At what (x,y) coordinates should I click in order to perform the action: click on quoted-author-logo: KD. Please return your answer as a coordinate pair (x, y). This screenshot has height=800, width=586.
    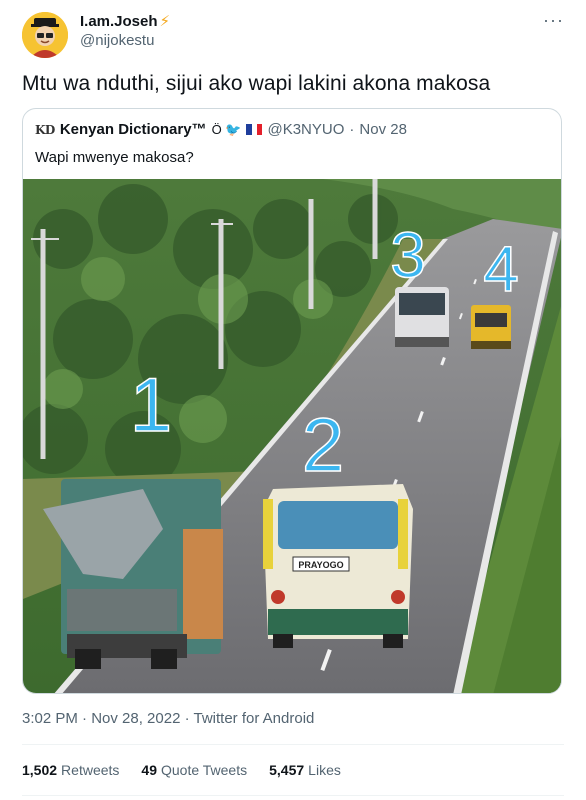
    Looking at the image, I should click on (45, 129).